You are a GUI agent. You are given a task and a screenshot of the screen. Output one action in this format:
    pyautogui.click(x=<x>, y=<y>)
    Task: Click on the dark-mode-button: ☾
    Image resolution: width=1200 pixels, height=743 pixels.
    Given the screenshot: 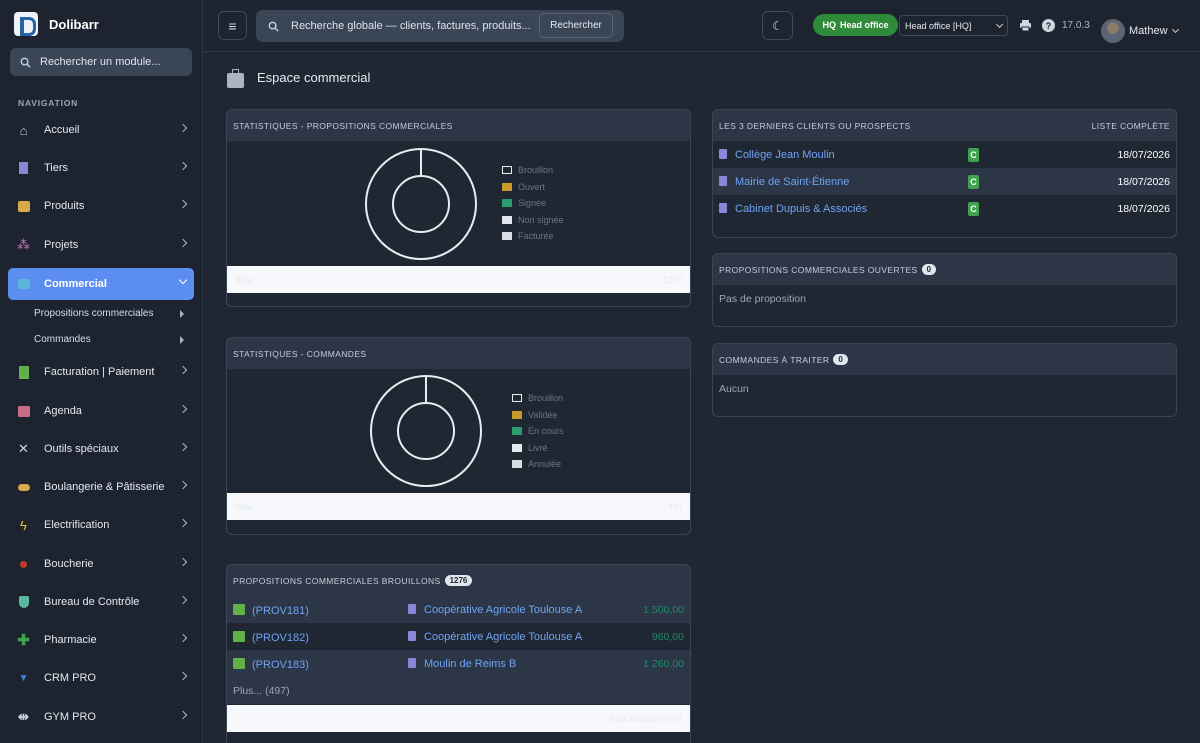 What is the action you would take?
    pyautogui.click(x=777, y=25)
    